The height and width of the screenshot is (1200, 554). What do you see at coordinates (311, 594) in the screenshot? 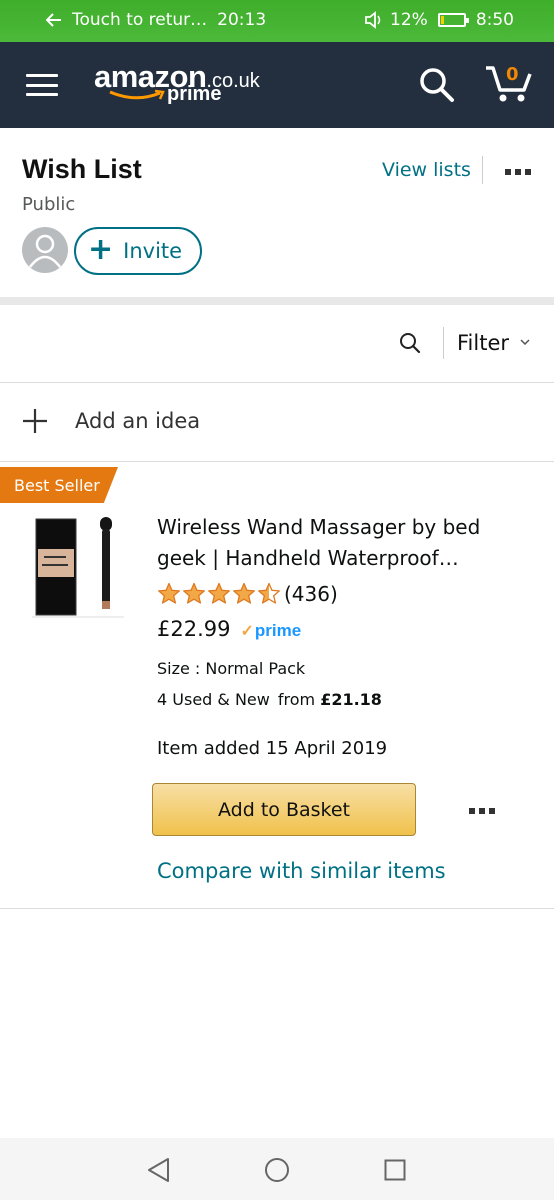
I see `rating-count: (436)` at bounding box center [311, 594].